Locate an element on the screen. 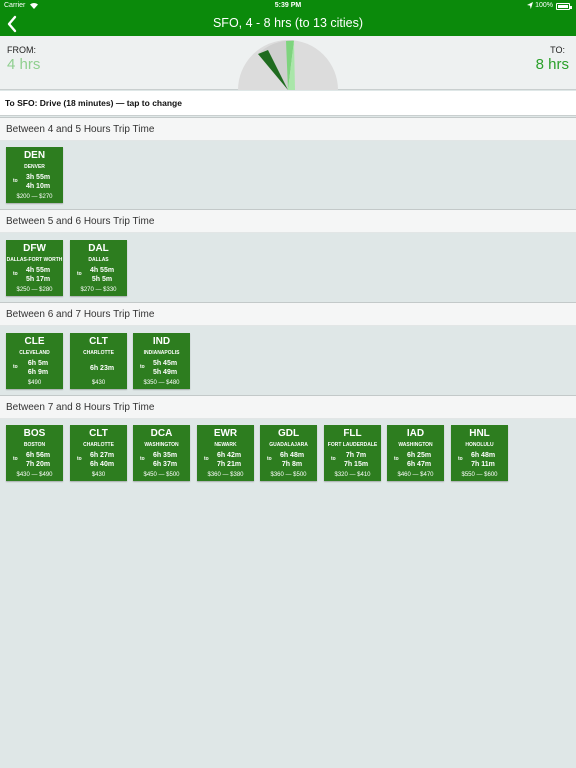 The image size is (576, 768). trip-time: 6h 23m is located at coordinates (102, 368).